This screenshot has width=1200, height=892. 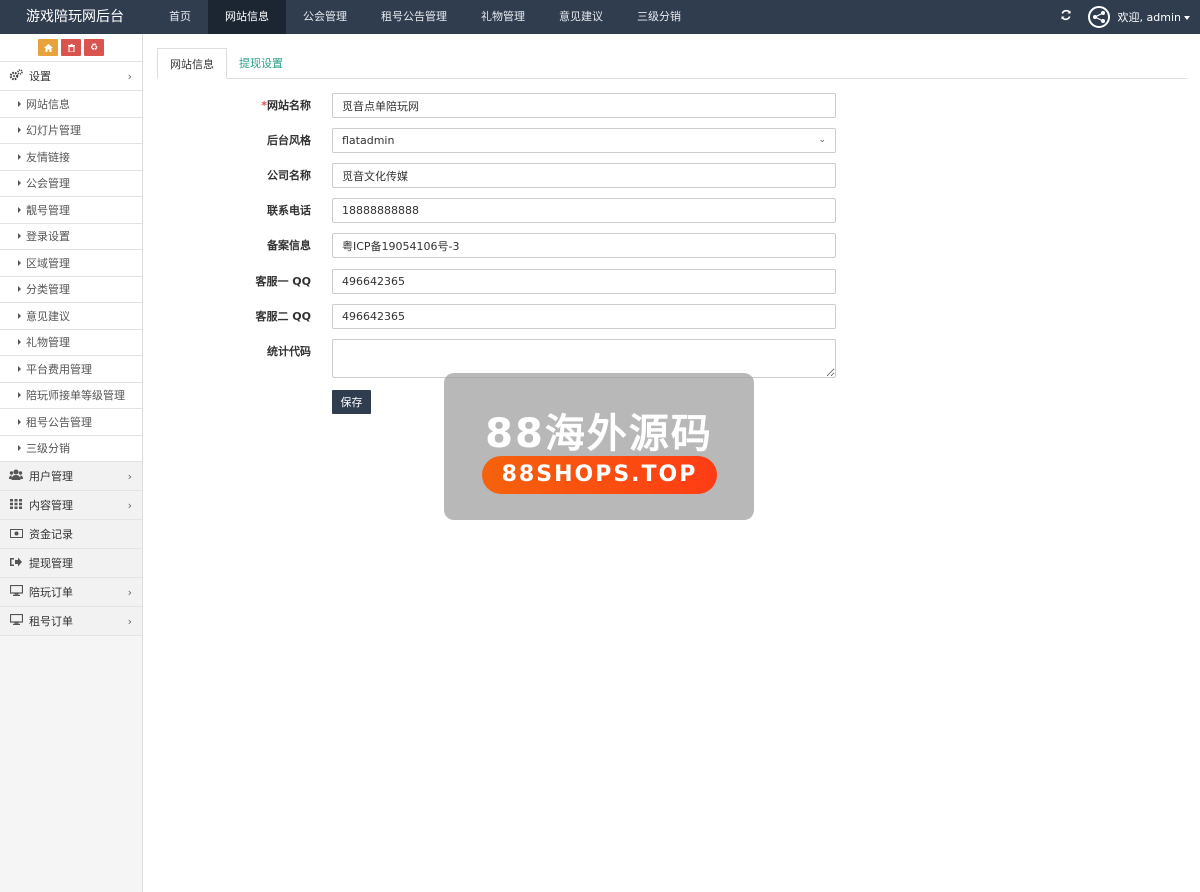 I want to click on user-menu: 欢迎, admin, so click(x=1154, y=17).